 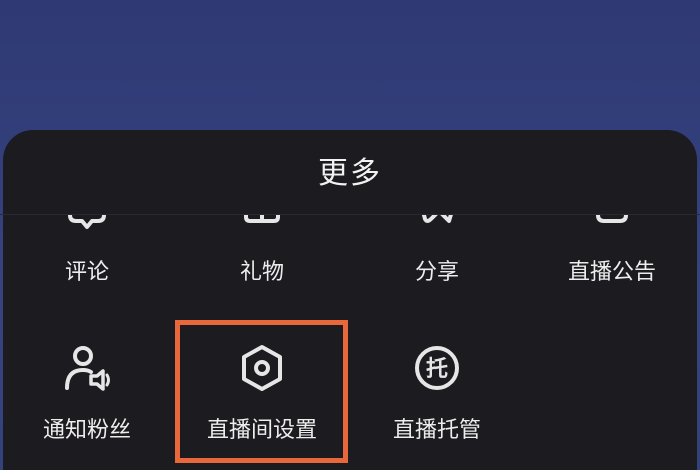 What do you see at coordinates (261, 391) in the screenshot?
I see `highlight-box` at bounding box center [261, 391].